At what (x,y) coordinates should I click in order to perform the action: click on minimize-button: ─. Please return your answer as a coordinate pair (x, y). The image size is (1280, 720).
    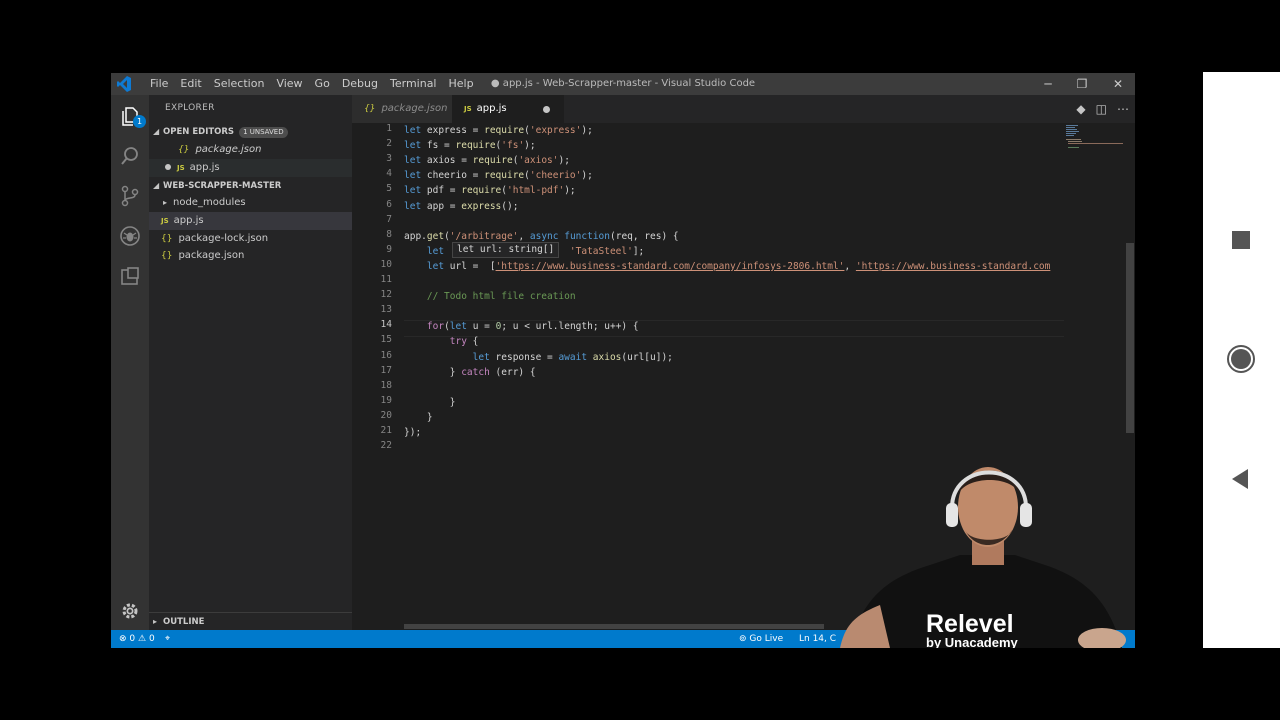
    Looking at the image, I should click on (1048, 84).